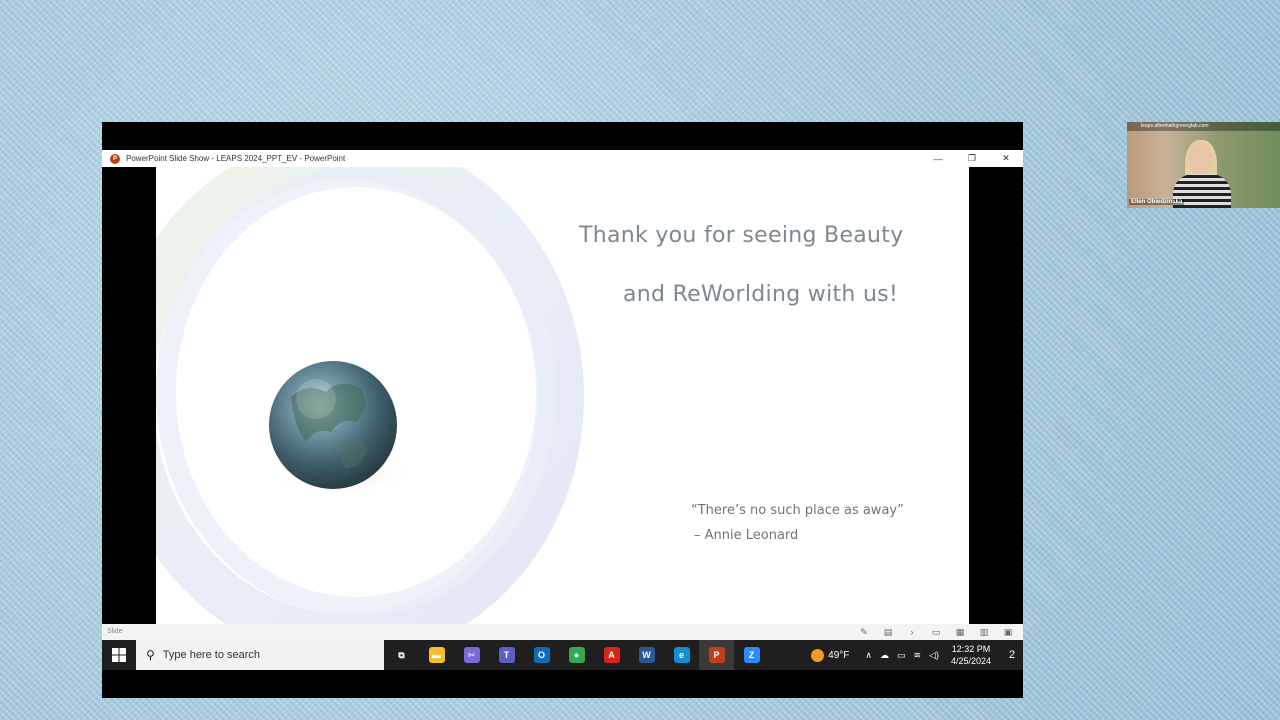 The height and width of the screenshot is (720, 1280). I want to click on restore-button: ❐, so click(972, 158).